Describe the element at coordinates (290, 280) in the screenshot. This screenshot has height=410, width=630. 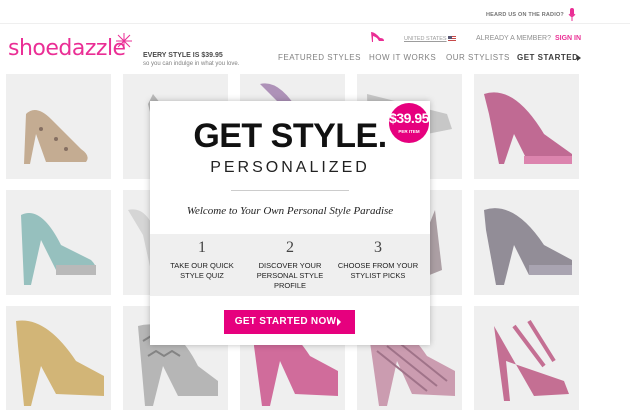
I see `step-line: PERSONAL STYLE PROFILE` at that location.